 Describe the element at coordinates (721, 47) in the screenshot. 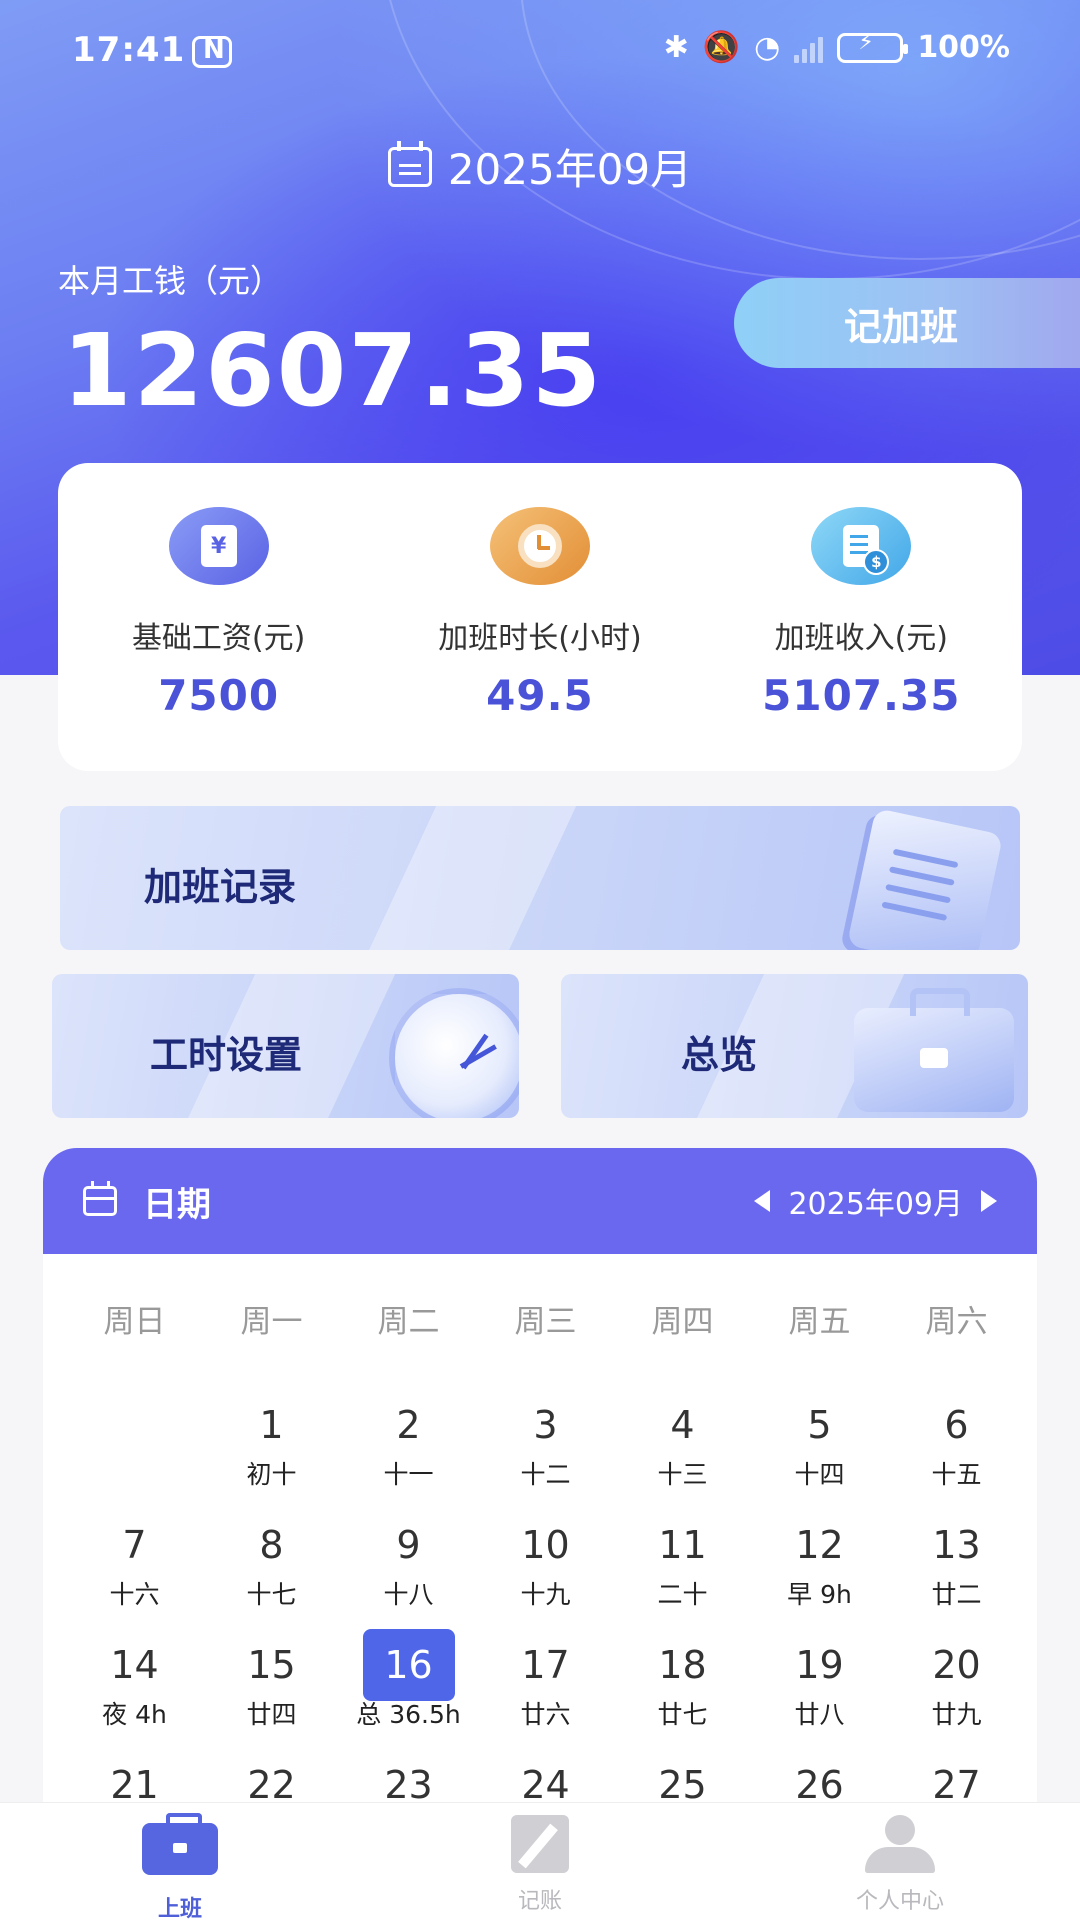

I see `mute-bell-icon: 🔕` at that location.